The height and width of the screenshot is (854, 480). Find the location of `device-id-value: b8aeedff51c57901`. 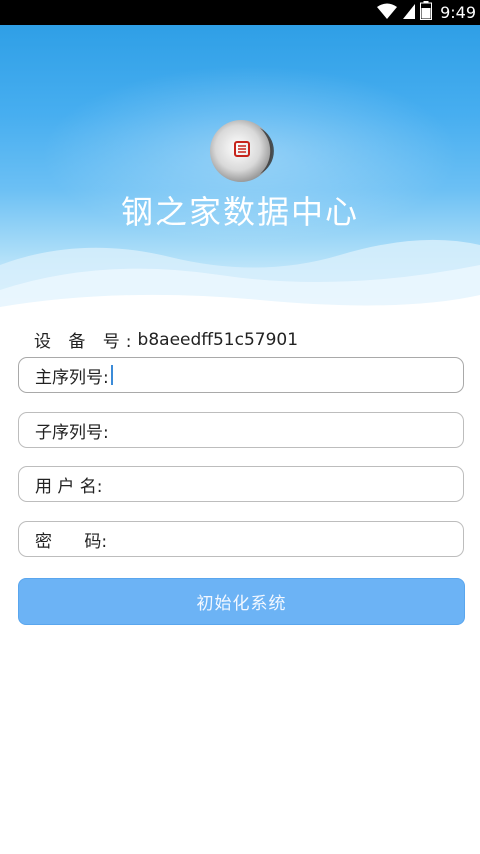

device-id-value: b8aeedff51c57901 is located at coordinates (218, 339).